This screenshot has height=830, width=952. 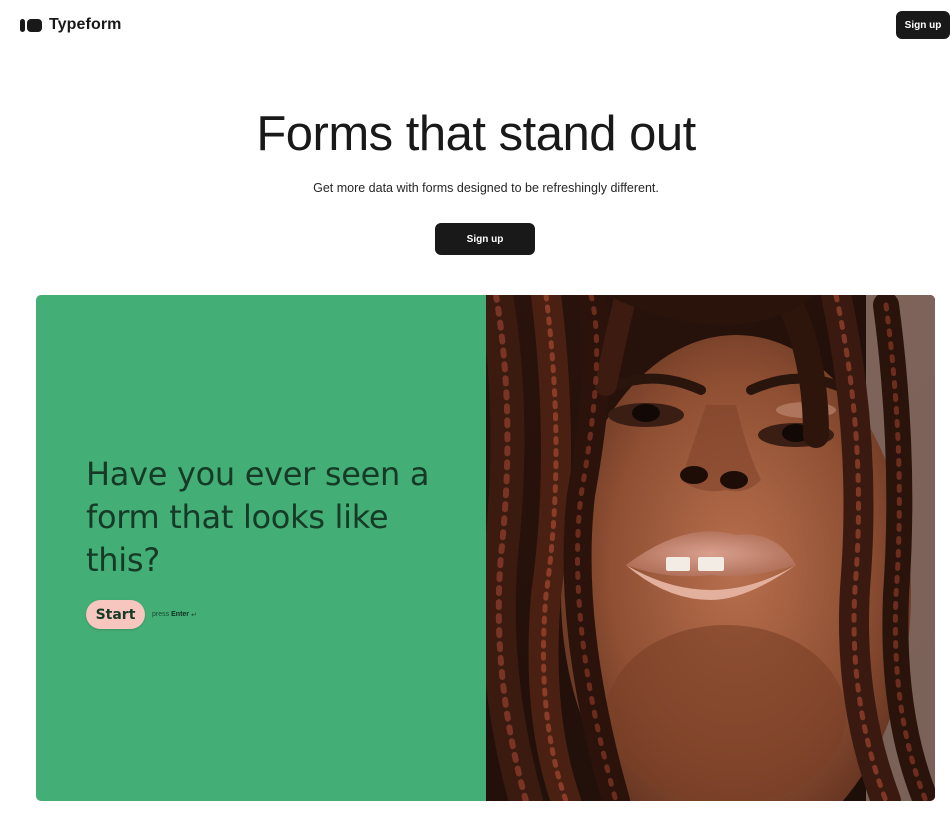 I want to click on header-signup-button: Sign up, so click(x=923, y=25).